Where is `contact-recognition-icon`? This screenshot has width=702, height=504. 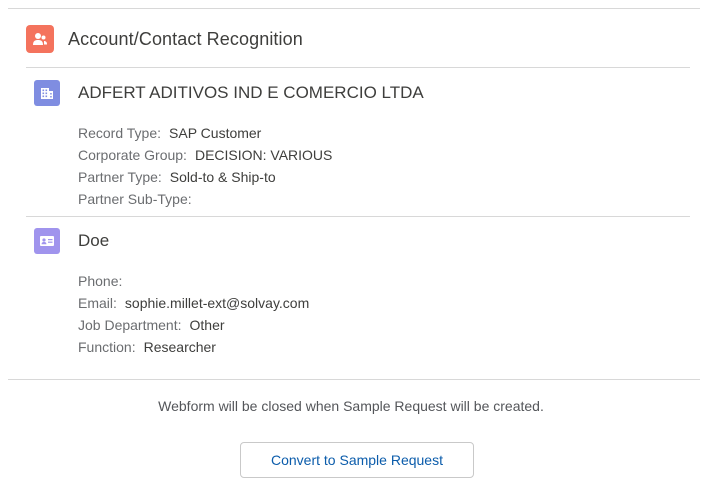
contact-recognition-icon is located at coordinates (40, 39).